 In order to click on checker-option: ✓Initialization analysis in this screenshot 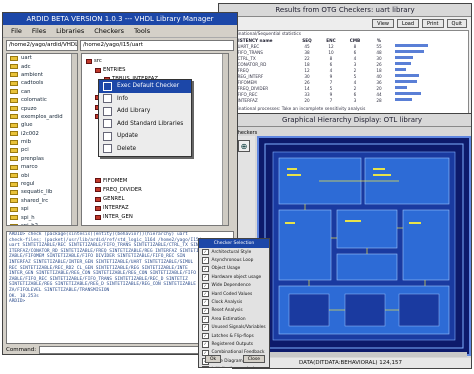, I will do `click(234, 366)`.